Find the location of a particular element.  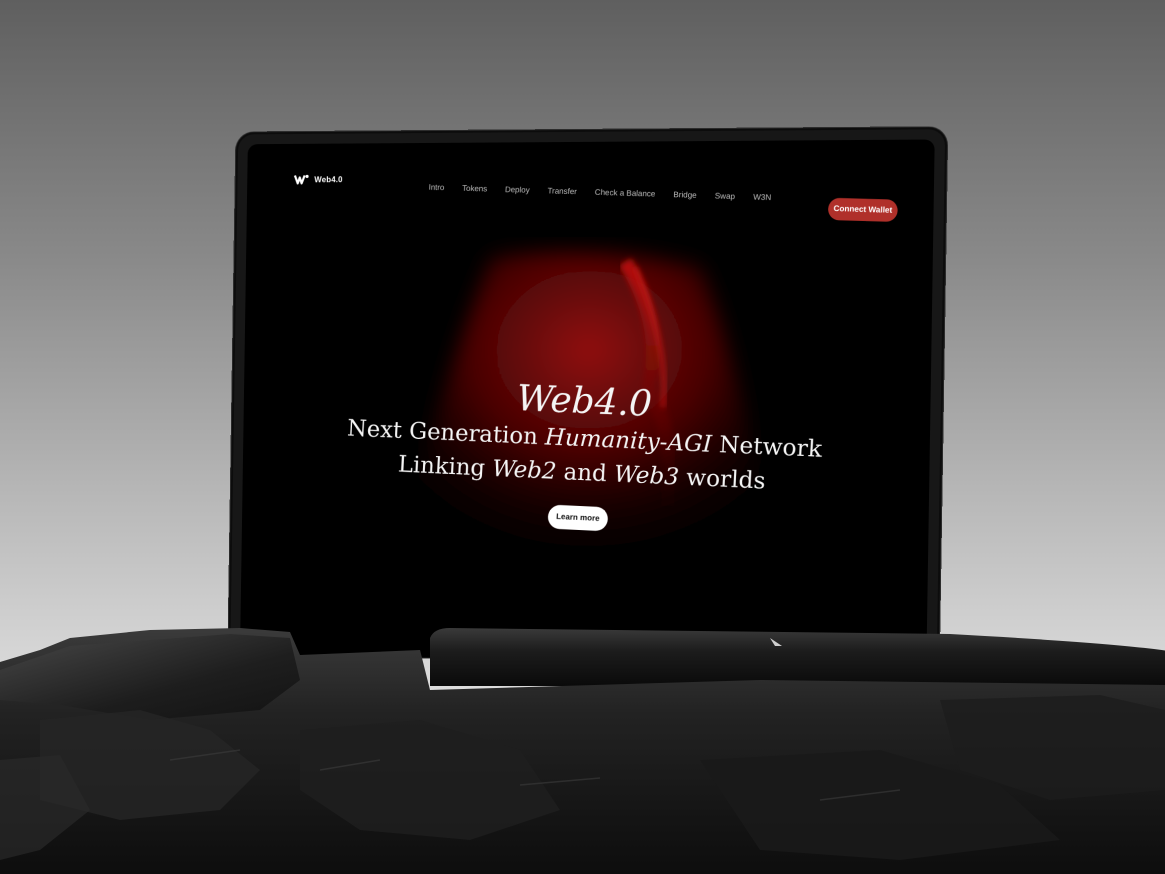

learn-more-button: Learn more is located at coordinates (578, 518).